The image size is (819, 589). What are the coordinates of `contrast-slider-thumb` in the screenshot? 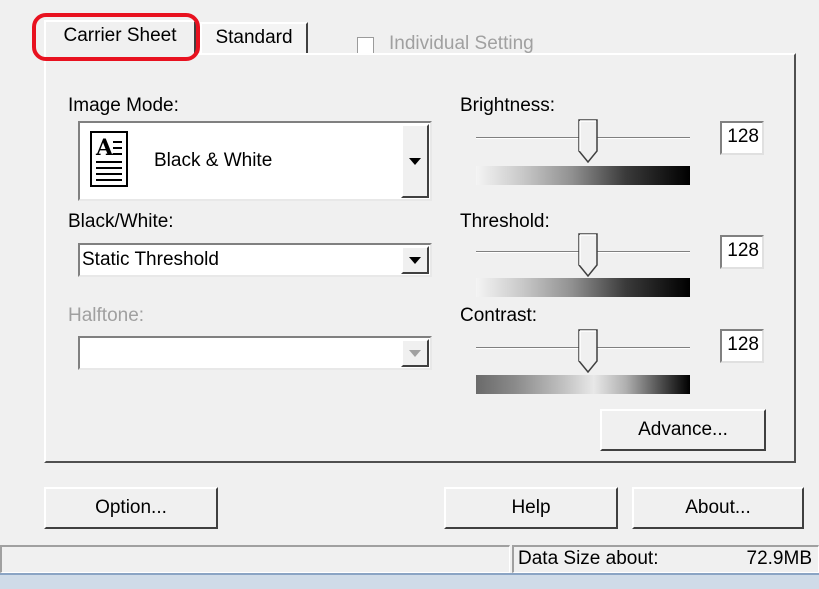 It's located at (588, 351).